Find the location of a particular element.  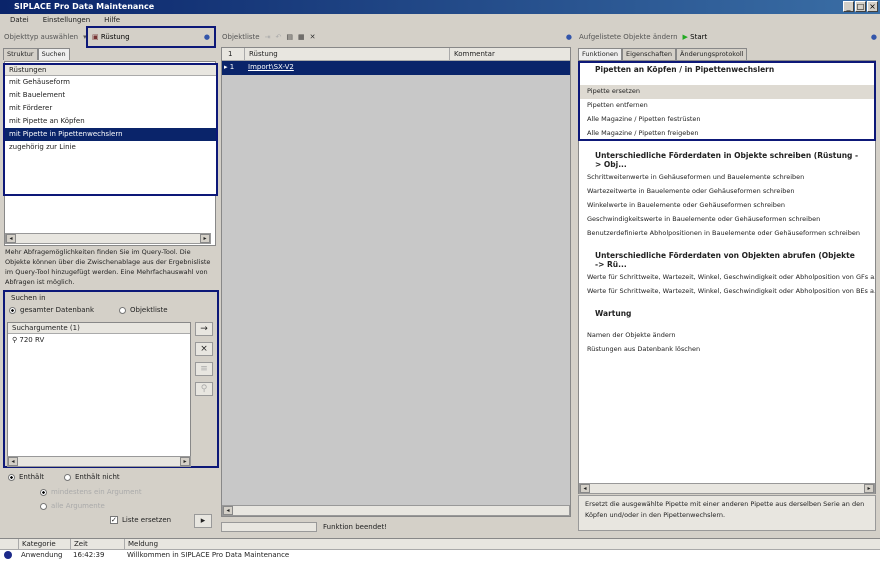

list-item: mit Bauelement is located at coordinates (110, 95).